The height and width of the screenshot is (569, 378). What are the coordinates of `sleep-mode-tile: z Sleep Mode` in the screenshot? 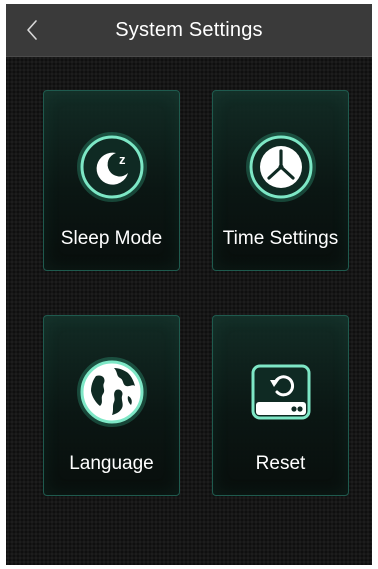 It's located at (111, 180).